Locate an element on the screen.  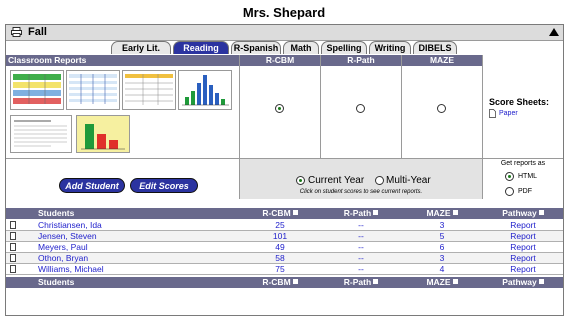
maze-column-footer: MAZE is located at coordinates (442, 282).